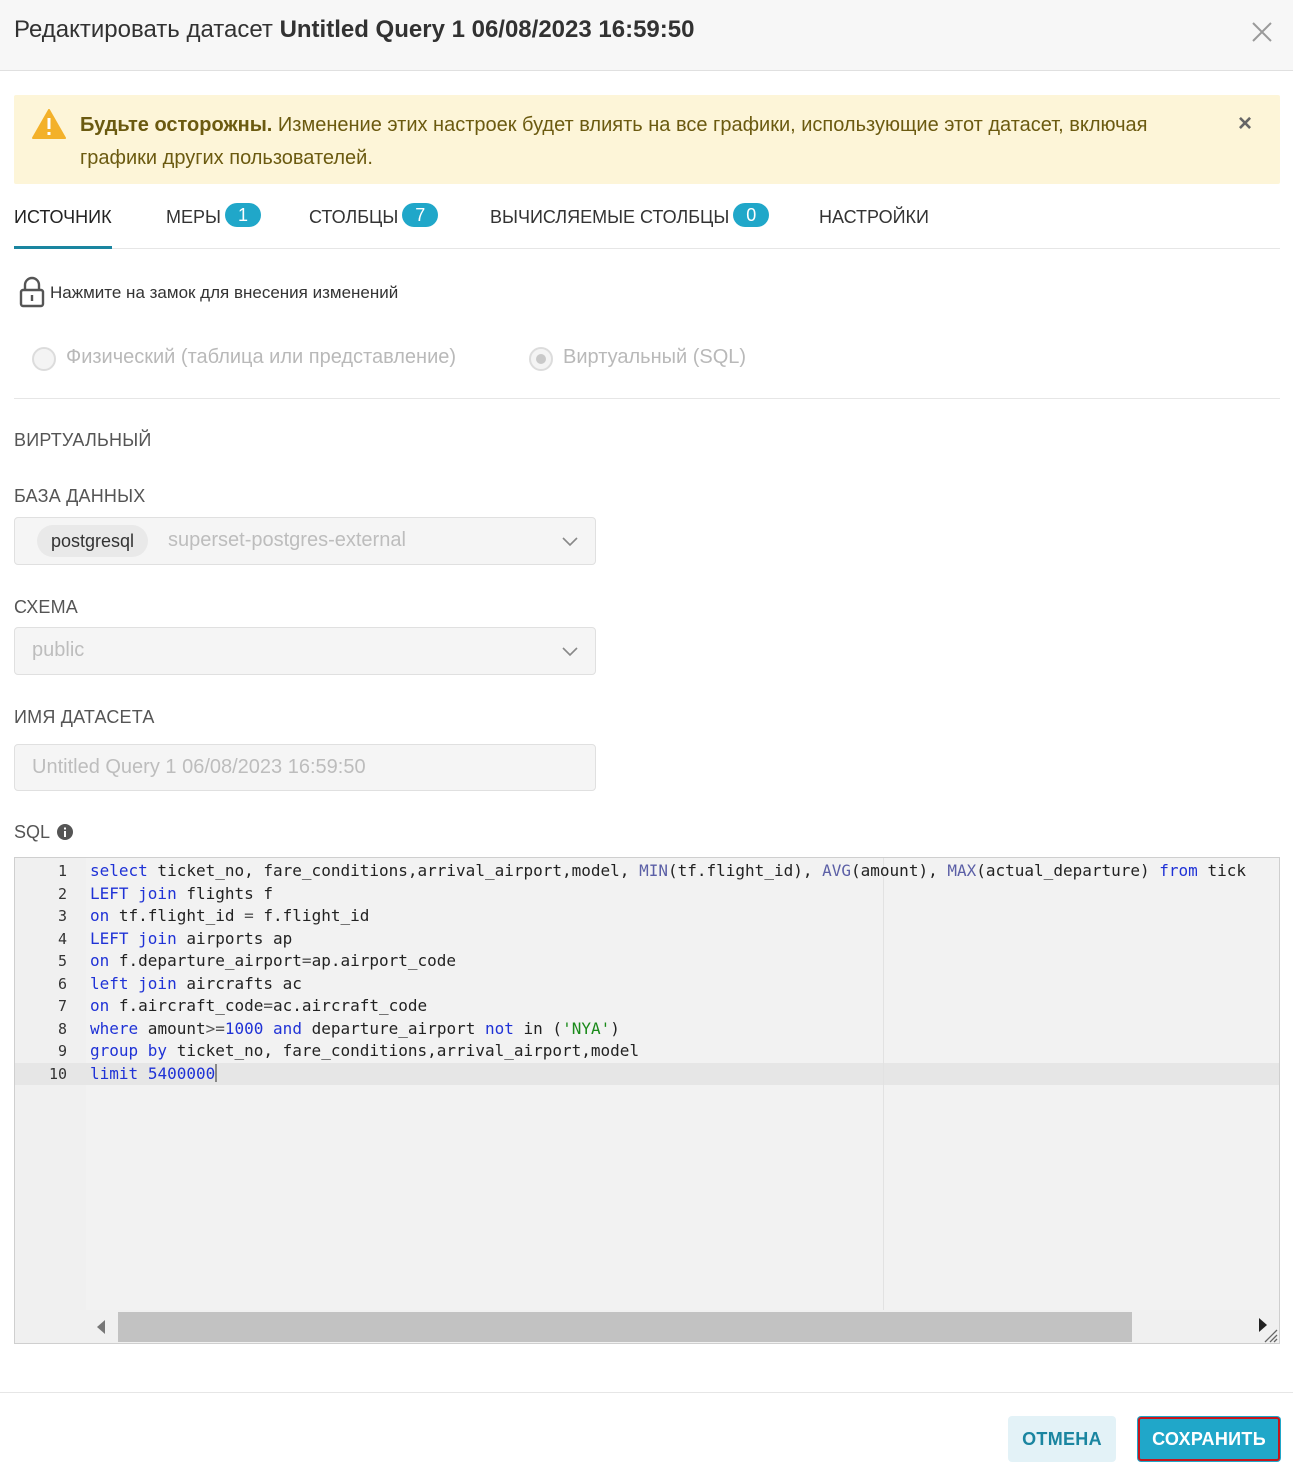 Image resolution: width=1293 pixels, height=1478 pixels. I want to click on modal-title-dataset-name: Untitled Query 1 06/08/2023 16:59:50, so click(487, 29).